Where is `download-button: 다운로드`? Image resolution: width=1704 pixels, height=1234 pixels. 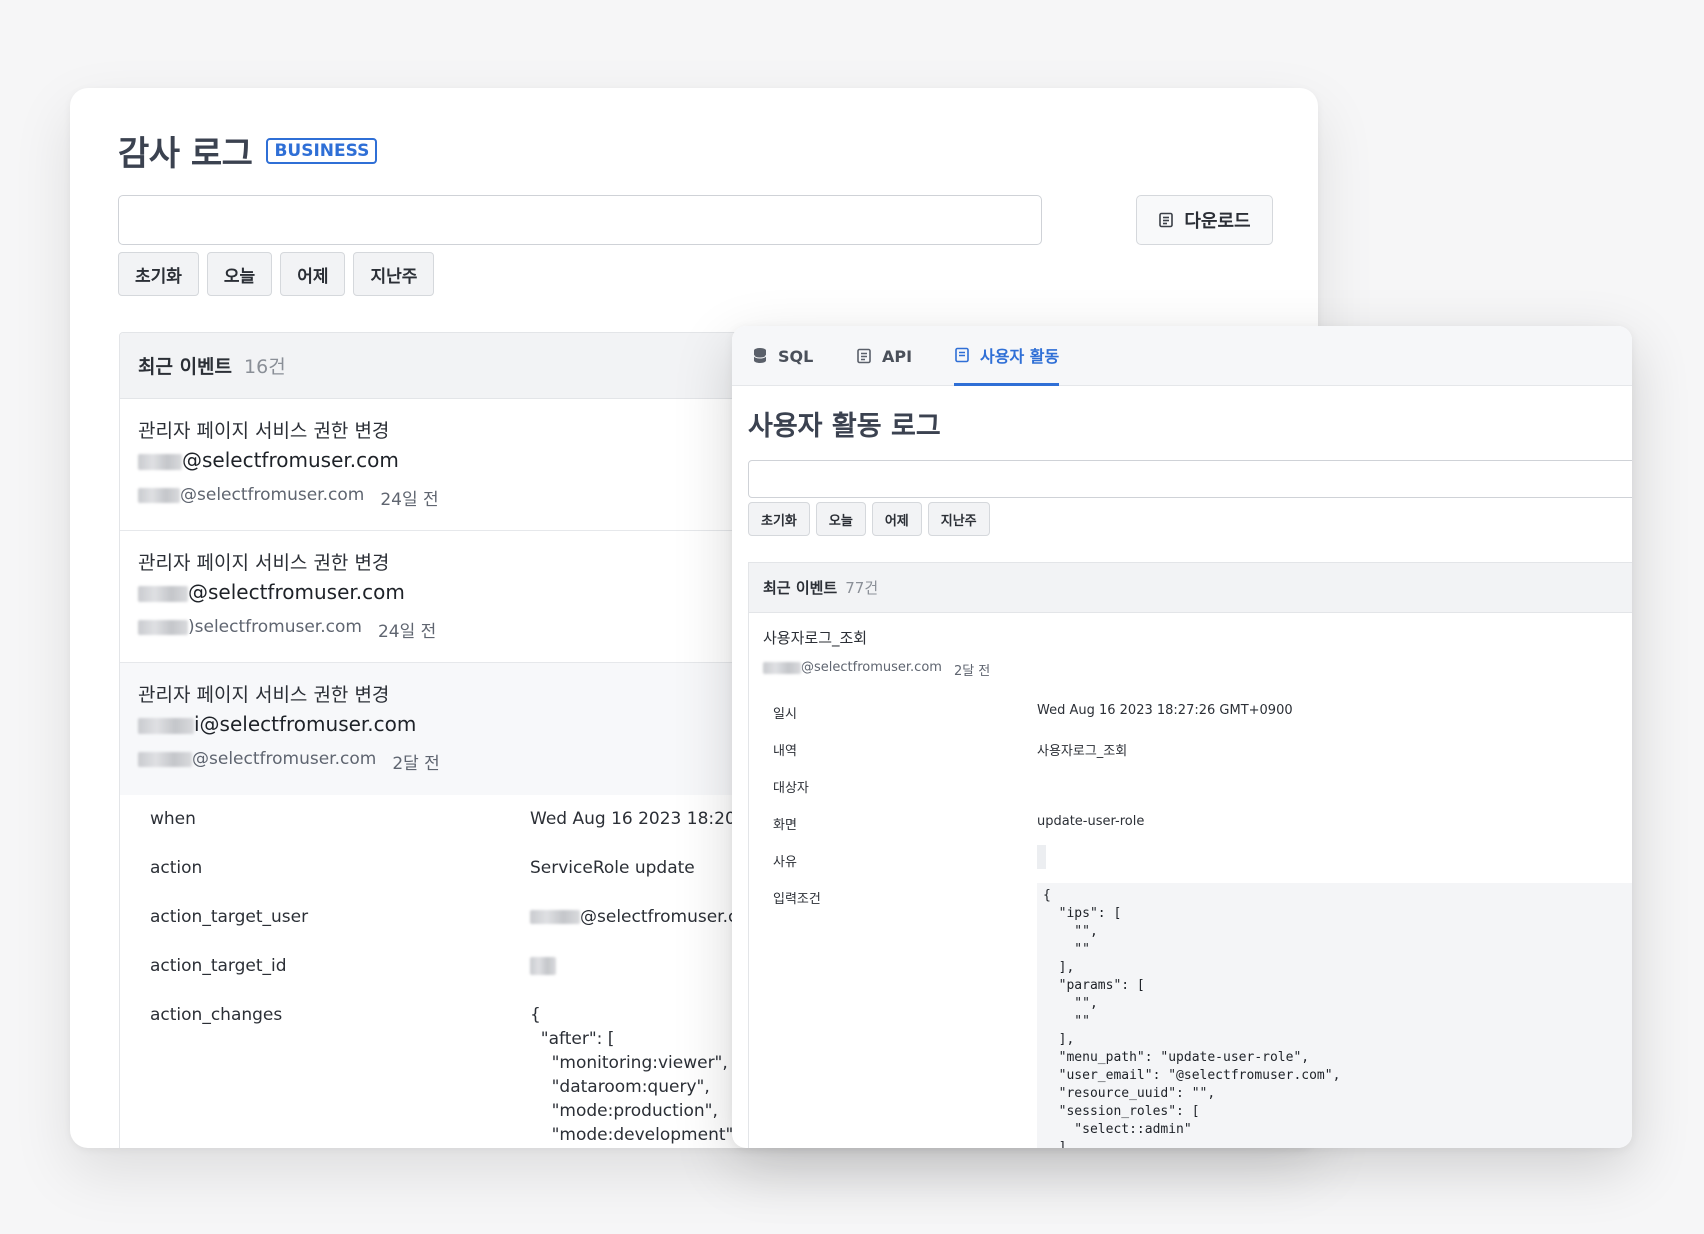 download-button: 다운로드 is located at coordinates (1204, 220).